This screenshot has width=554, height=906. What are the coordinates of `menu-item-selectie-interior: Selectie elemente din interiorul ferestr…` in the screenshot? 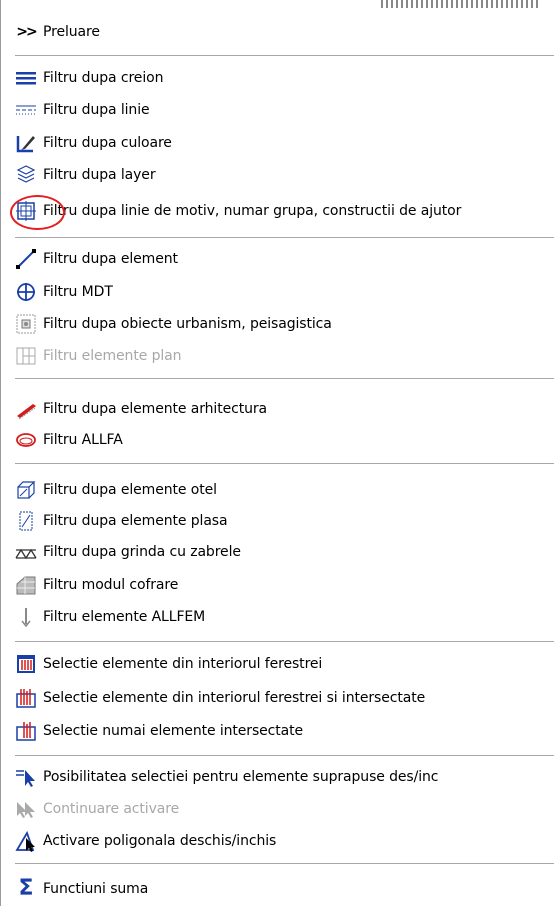 It's located at (279, 664).